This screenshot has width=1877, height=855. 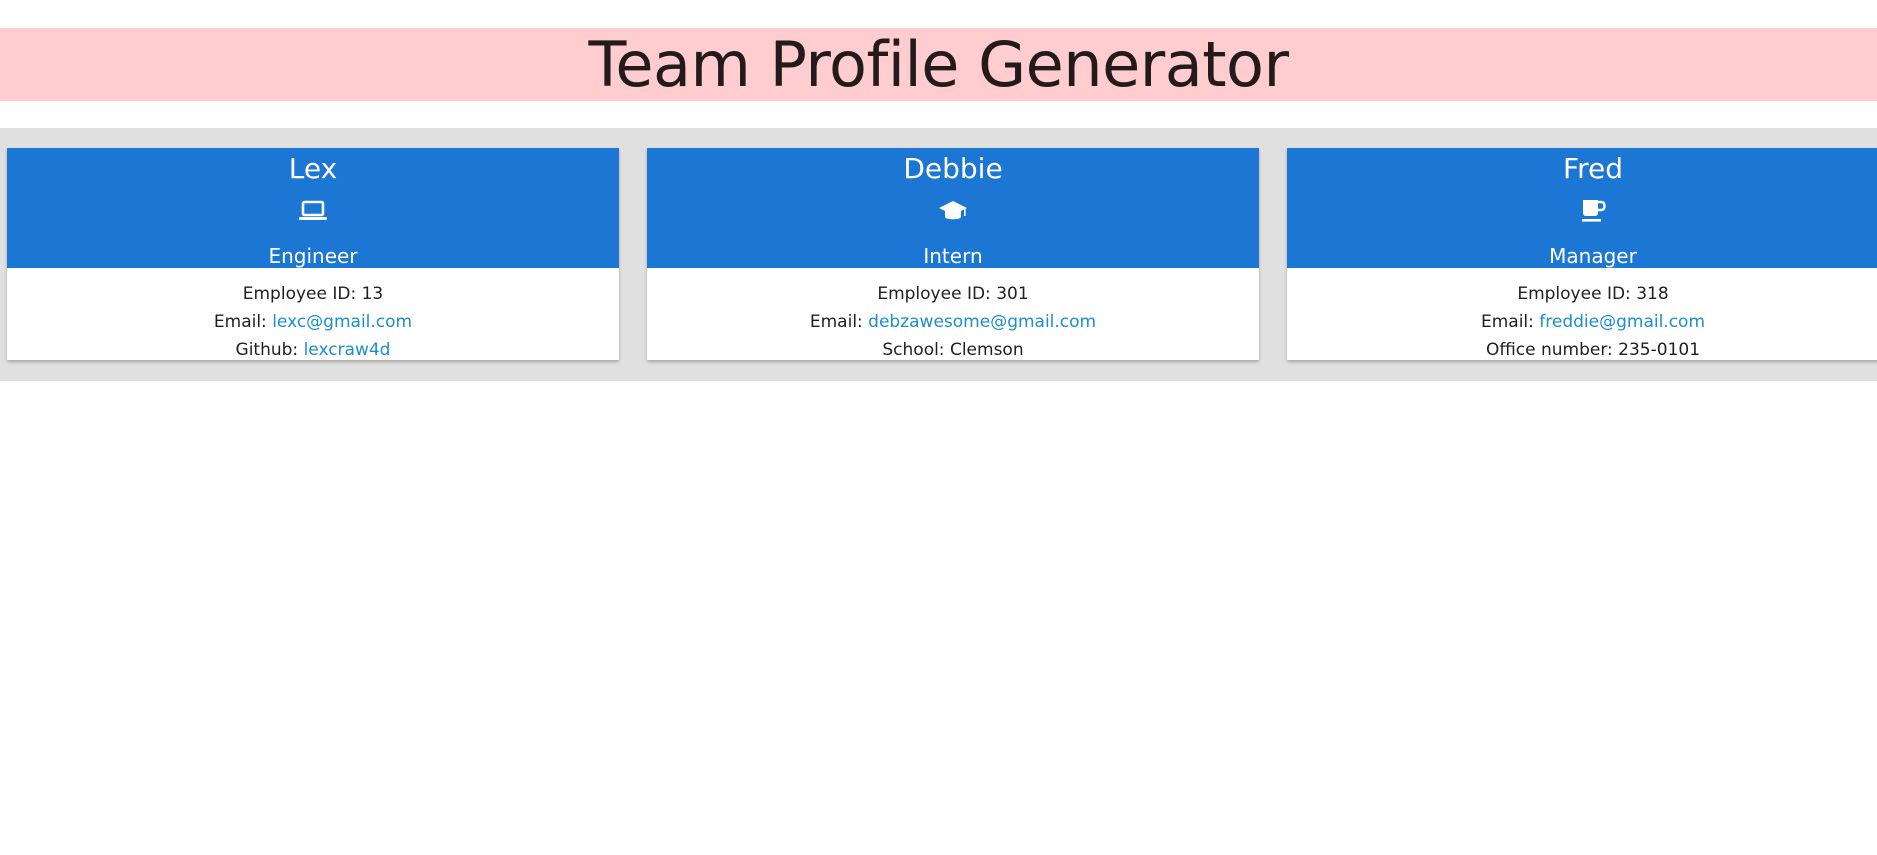 What do you see at coordinates (1622, 322) in the screenshot?
I see `email-link: freddie@gmail.com` at bounding box center [1622, 322].